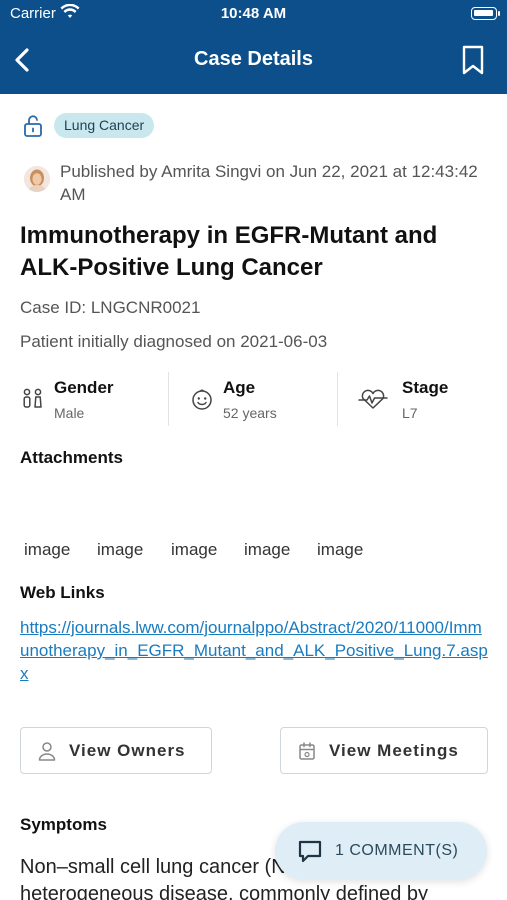  I want to click on stat-age: Age 52 years, so click(263, 399).